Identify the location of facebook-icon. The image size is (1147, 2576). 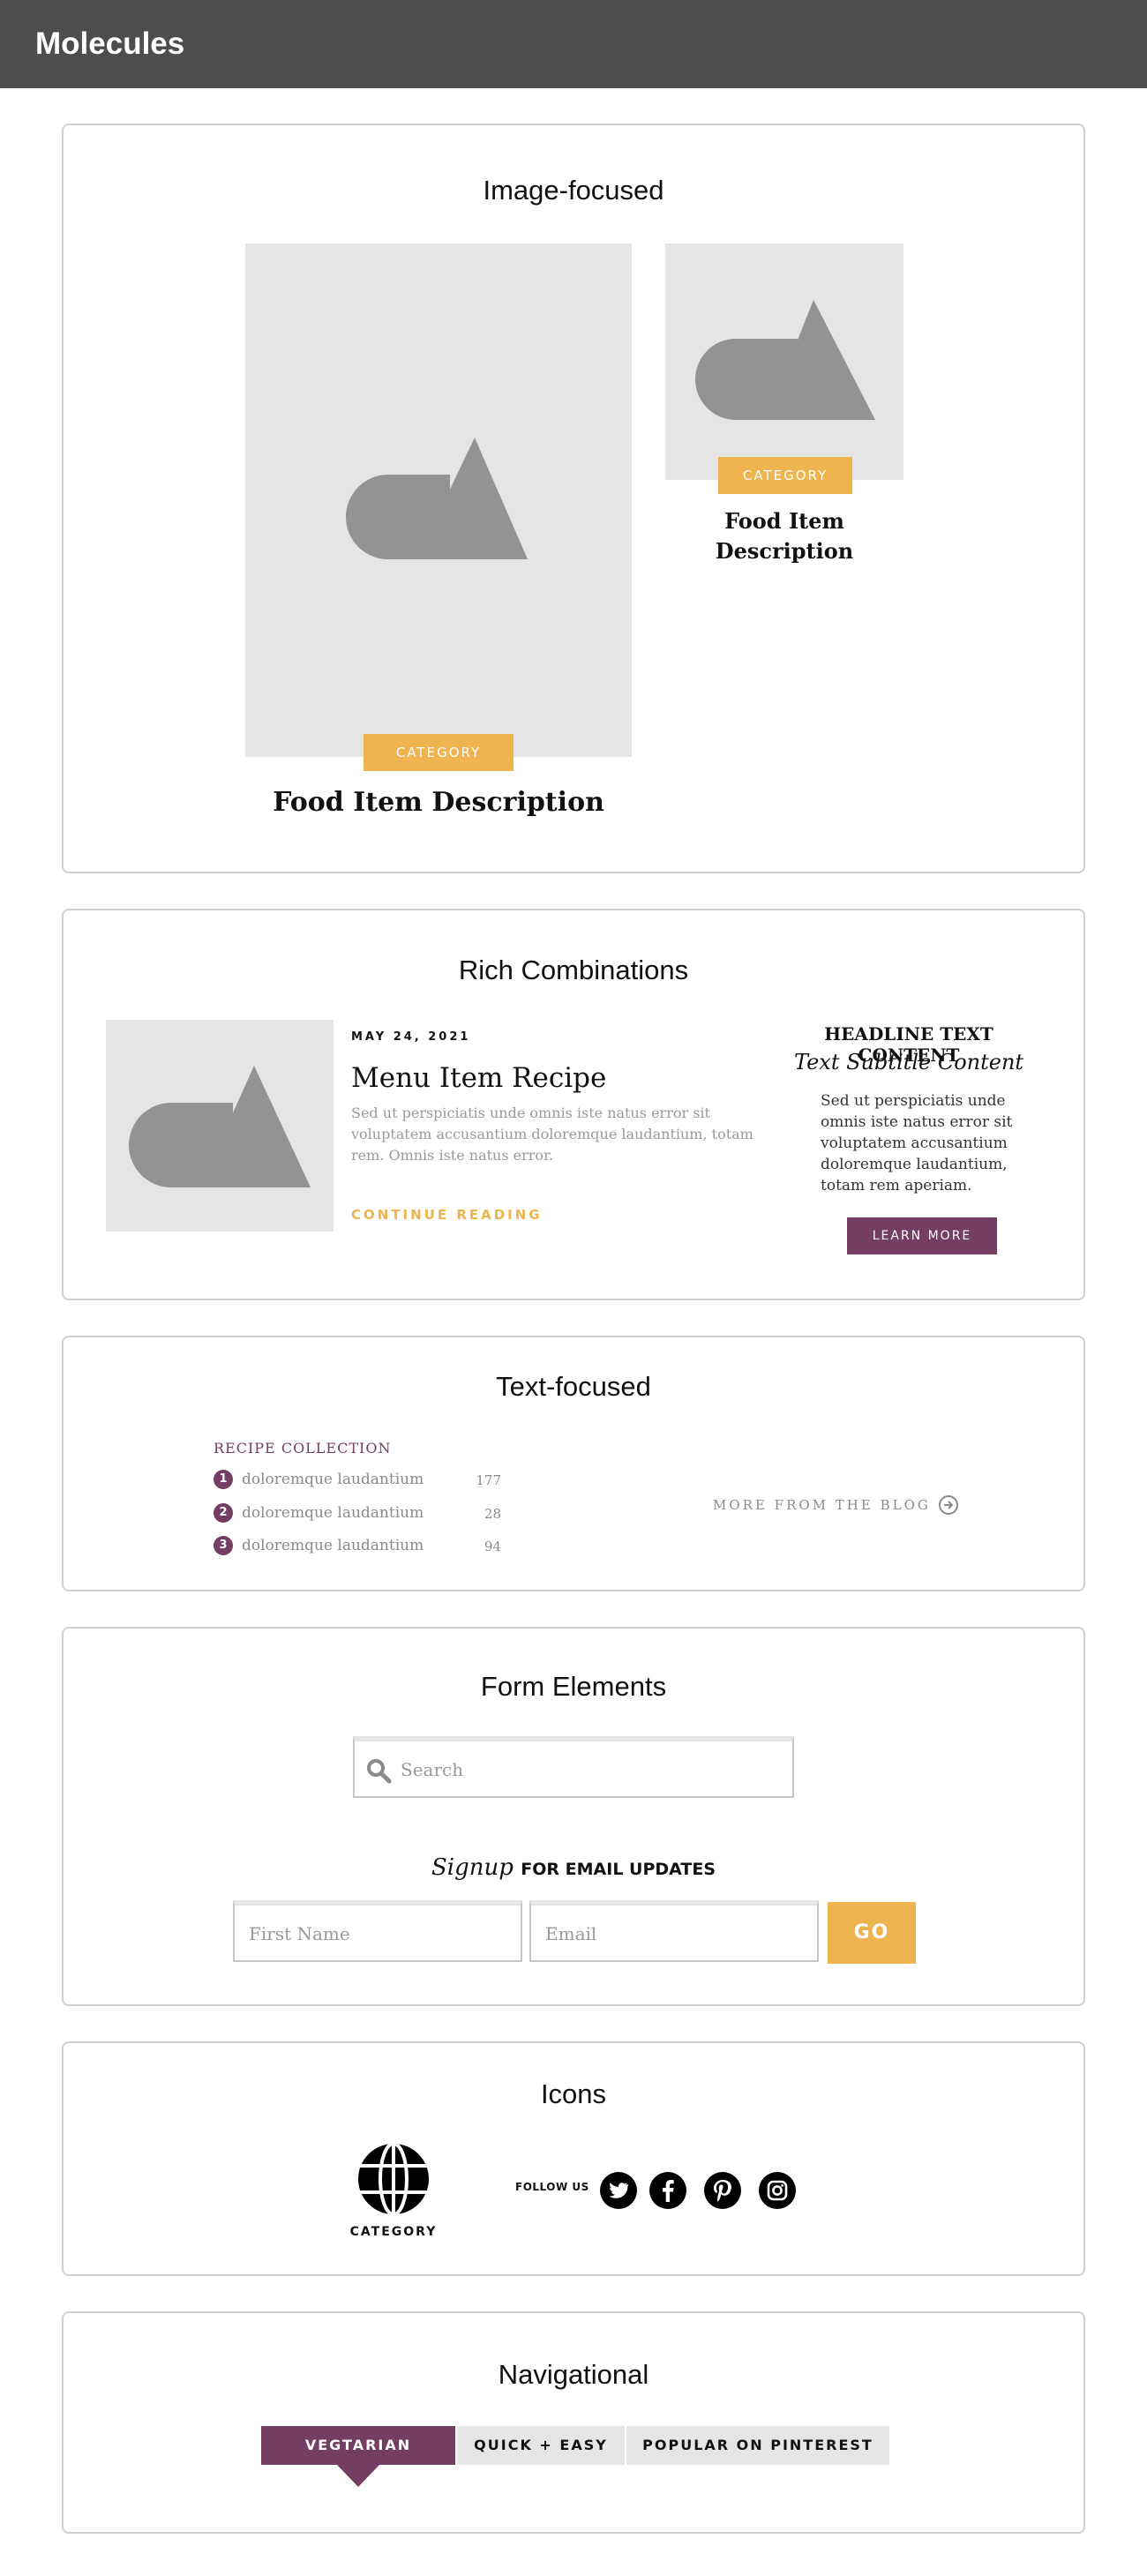
(668, 2191).